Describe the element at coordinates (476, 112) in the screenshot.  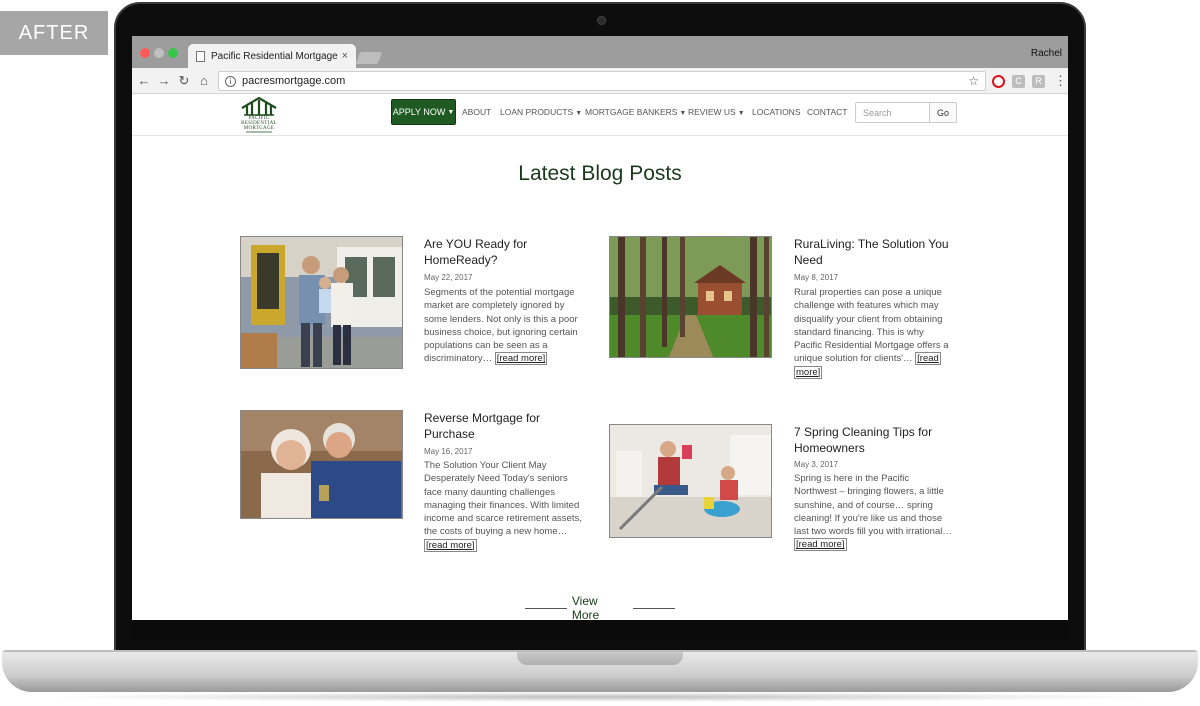
I see `nav-about: ABOUT` at that location.